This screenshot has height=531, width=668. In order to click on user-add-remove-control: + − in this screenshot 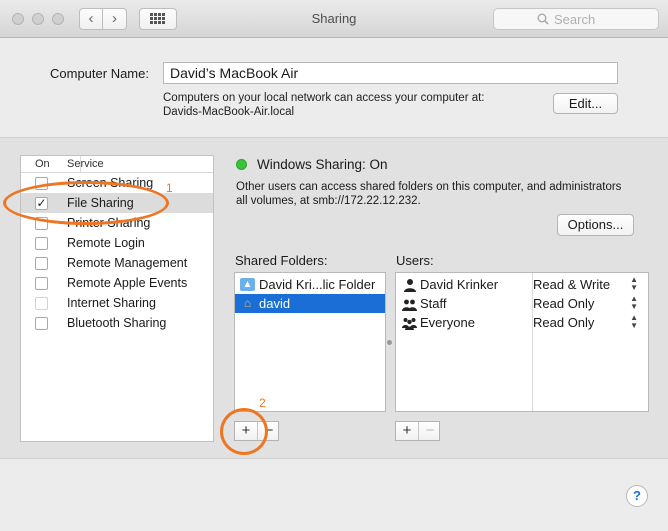, I will do `click(417, 431)`.